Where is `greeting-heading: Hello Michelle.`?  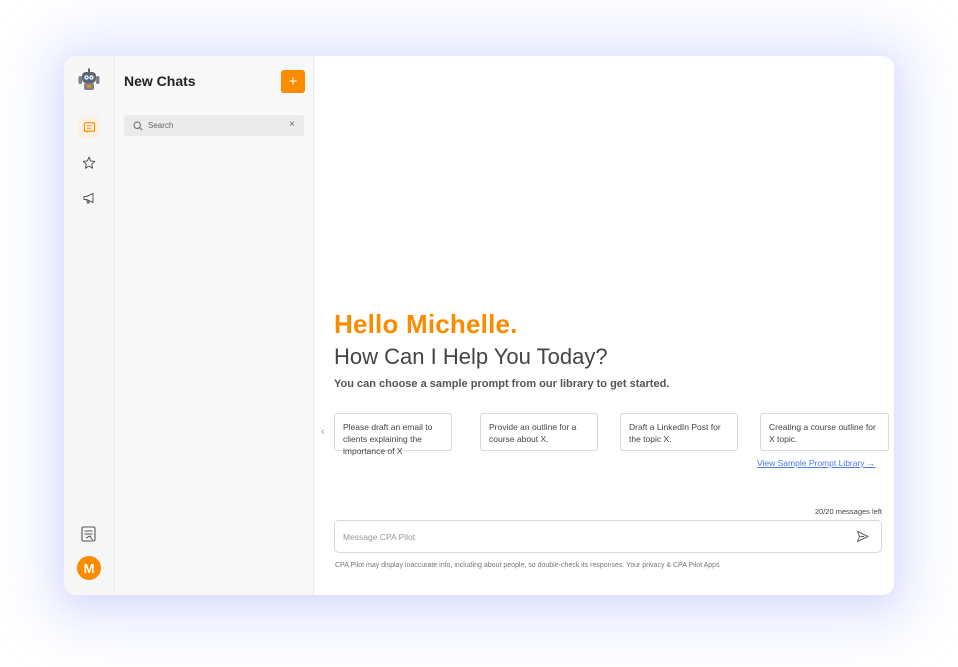 greeting-heading: Hello Michelle. is located at coordinates (426, 324).